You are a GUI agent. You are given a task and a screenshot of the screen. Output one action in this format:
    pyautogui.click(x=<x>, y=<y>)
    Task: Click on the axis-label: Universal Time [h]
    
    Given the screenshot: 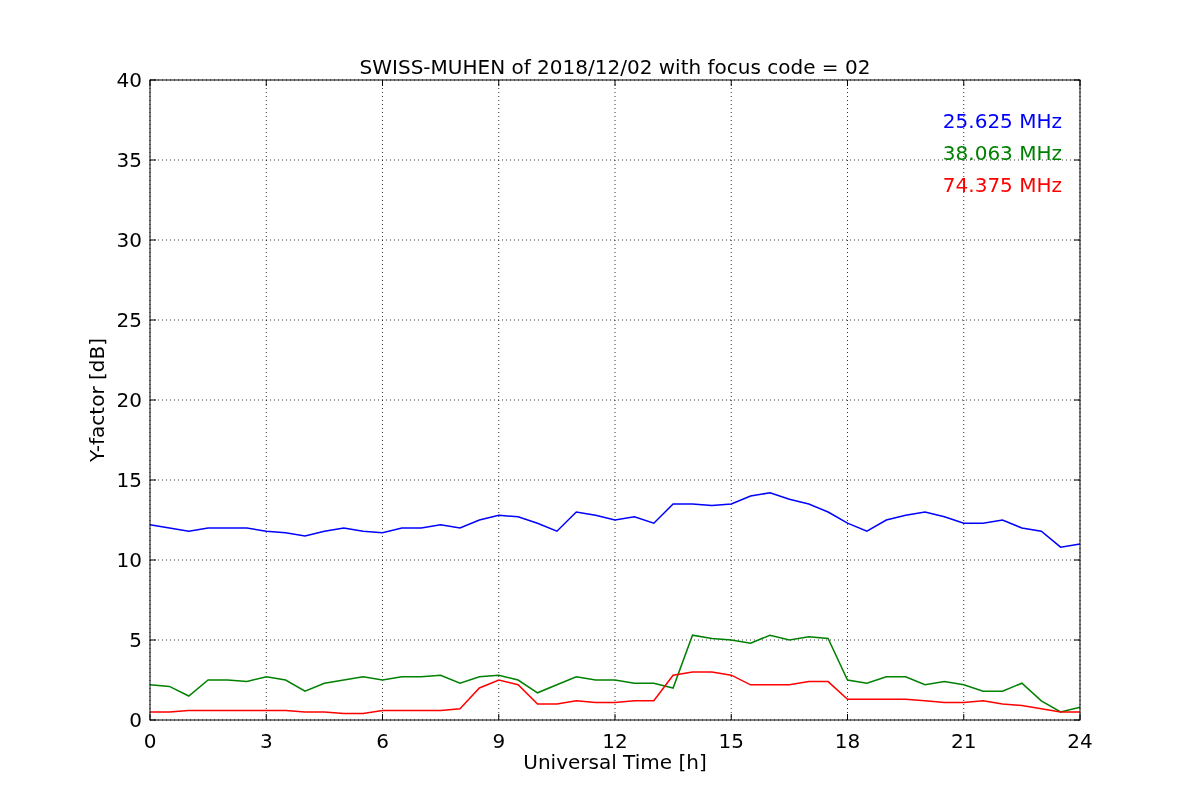 What is the action you would take?
    pyautogui.click(x=615, y=762)
    